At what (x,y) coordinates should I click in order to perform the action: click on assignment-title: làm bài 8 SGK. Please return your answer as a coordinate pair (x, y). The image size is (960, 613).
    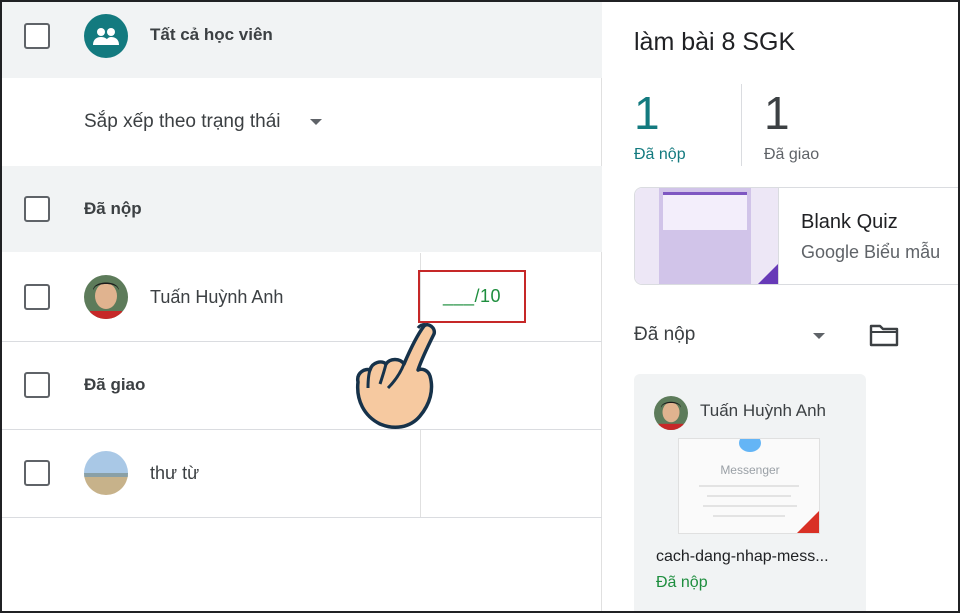
    Looking at the image, I should click on (715, 42).